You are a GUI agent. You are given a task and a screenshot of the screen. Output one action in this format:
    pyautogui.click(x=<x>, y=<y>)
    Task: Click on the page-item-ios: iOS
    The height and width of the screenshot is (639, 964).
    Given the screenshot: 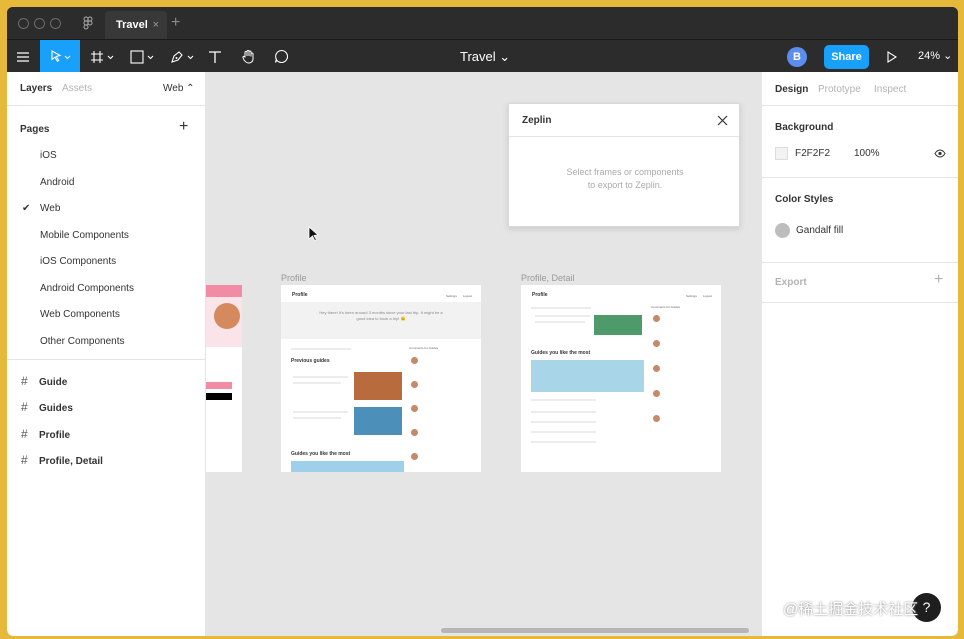 What is the action you would take?
    pyautogui.click(x=48, y=155)
    